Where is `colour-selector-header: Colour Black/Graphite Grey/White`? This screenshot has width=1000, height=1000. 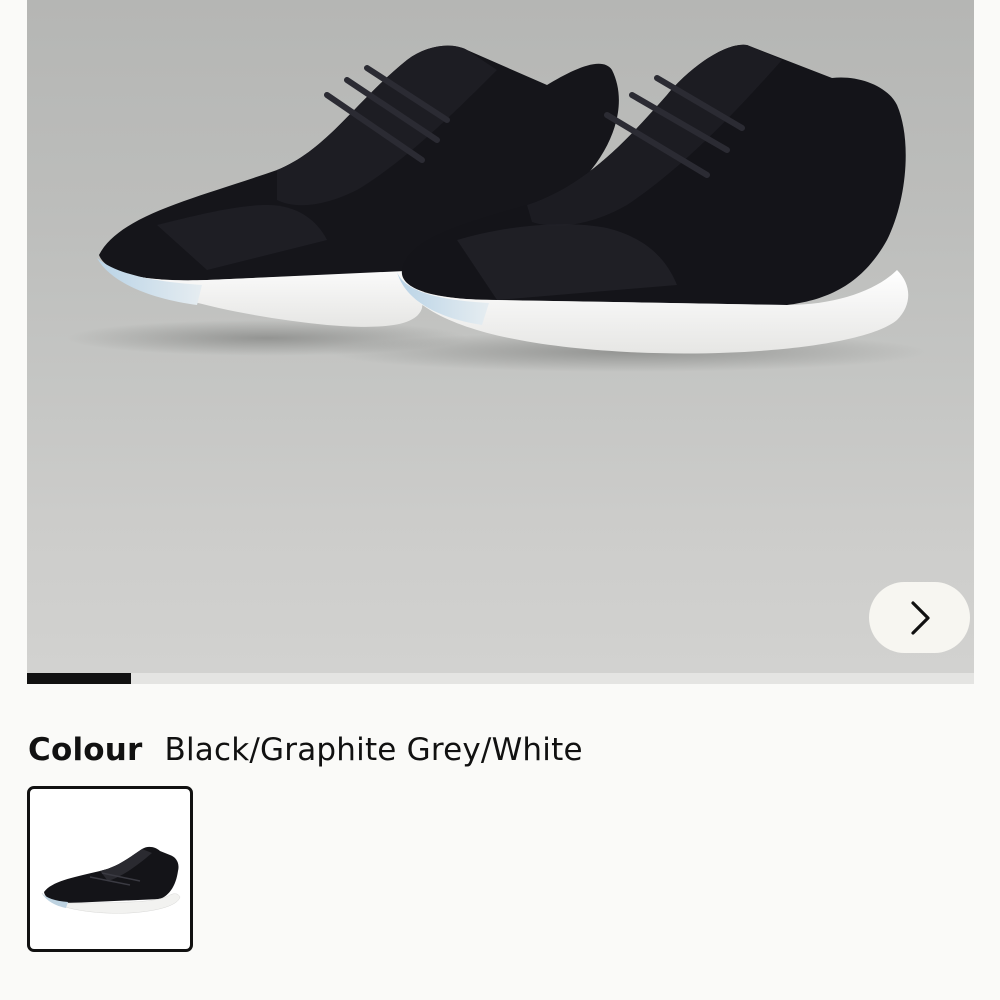 colour-selector-header: Colour Black/Graphite Grey/White is located at coordinates (305, 754).